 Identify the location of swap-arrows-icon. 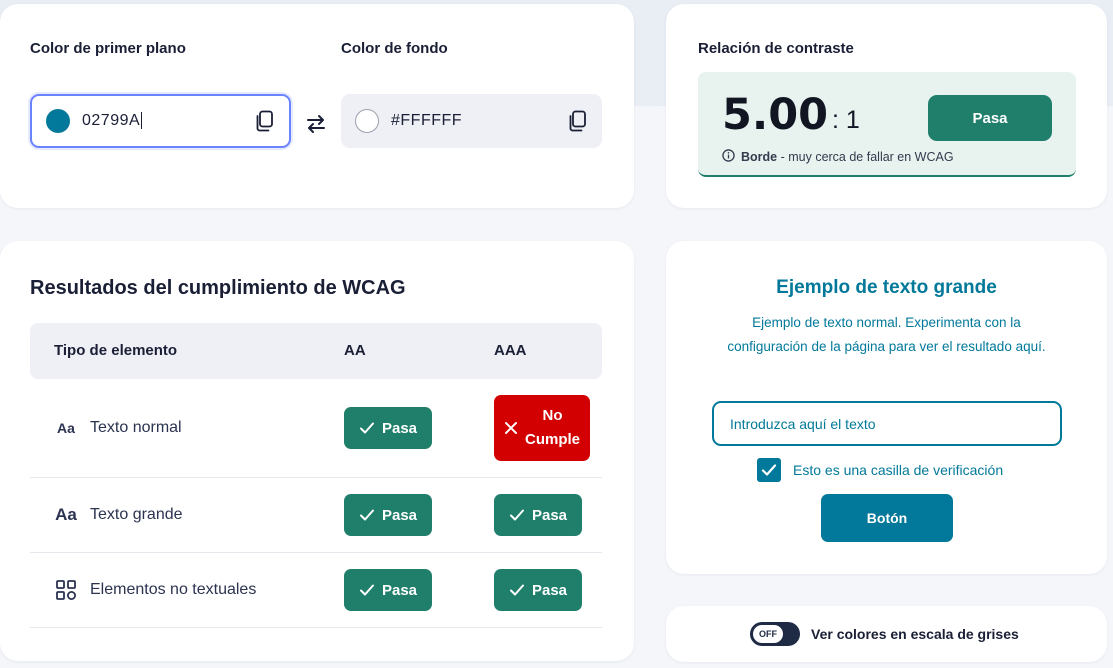
(316, 124).